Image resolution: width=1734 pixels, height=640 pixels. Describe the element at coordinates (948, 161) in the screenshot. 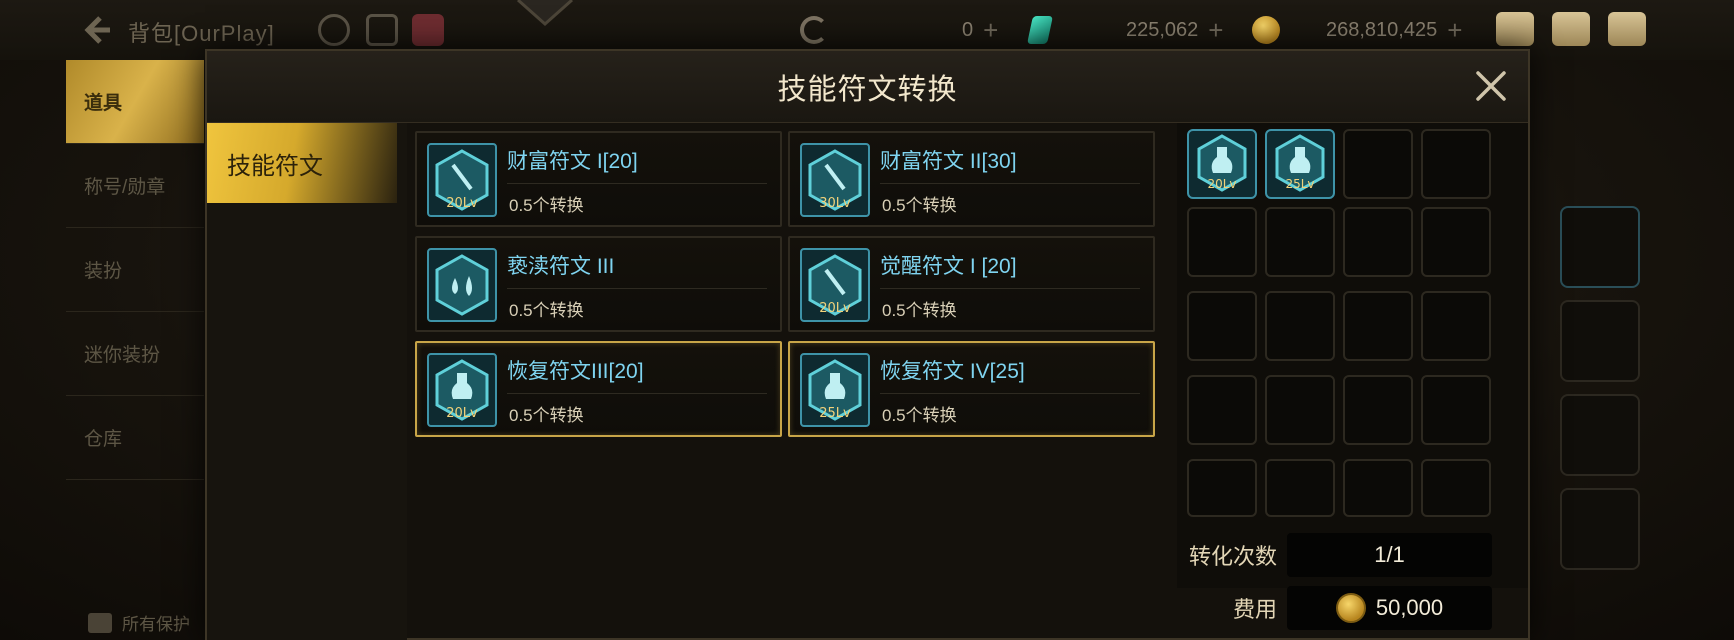

I see `rune-name: 财富符文 II[30]` at that location.